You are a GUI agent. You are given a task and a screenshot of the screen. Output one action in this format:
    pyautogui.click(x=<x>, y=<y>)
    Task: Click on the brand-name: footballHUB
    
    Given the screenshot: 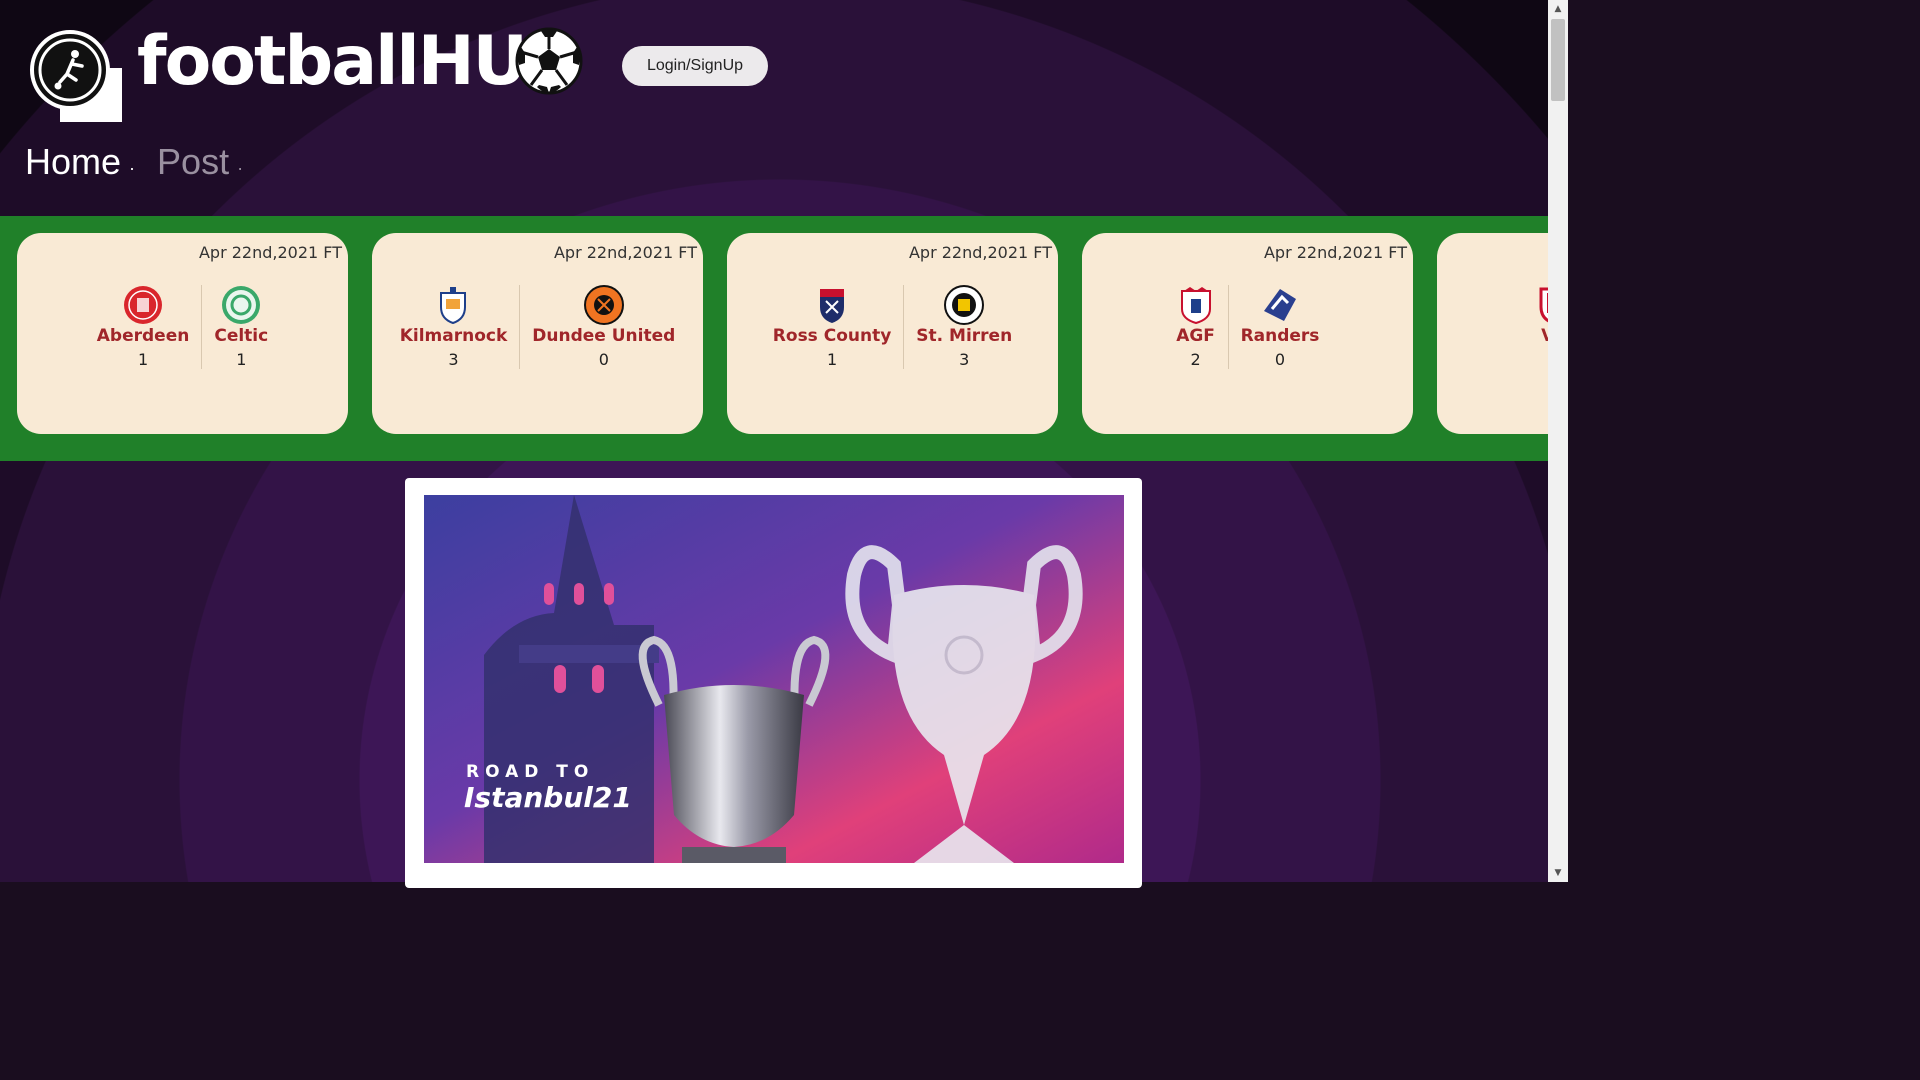 What is the action you would take?
    pyautogui.click(x=357, y=62)
    